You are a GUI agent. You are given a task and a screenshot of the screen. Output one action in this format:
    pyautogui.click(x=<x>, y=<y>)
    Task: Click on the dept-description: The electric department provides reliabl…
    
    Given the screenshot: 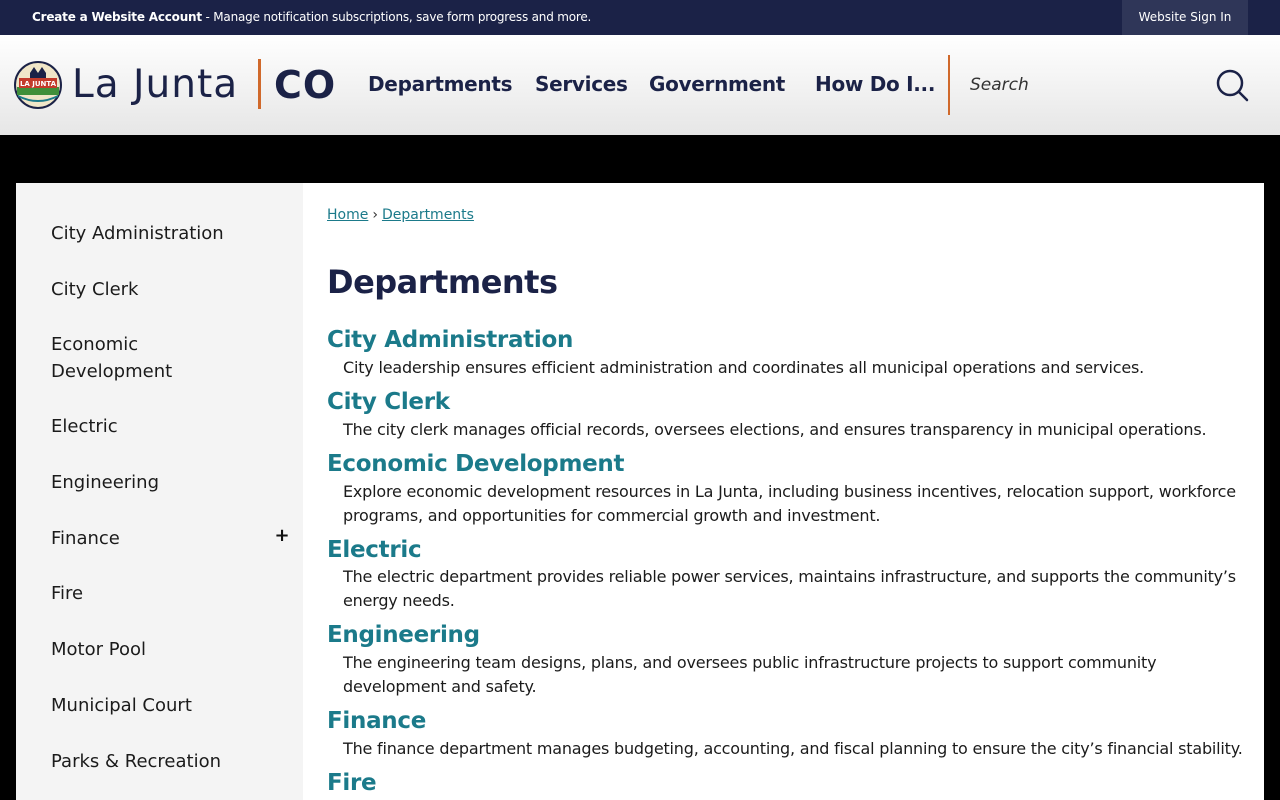 What is the action you would take?
    pyautogui.click(x=789, y=588)
    